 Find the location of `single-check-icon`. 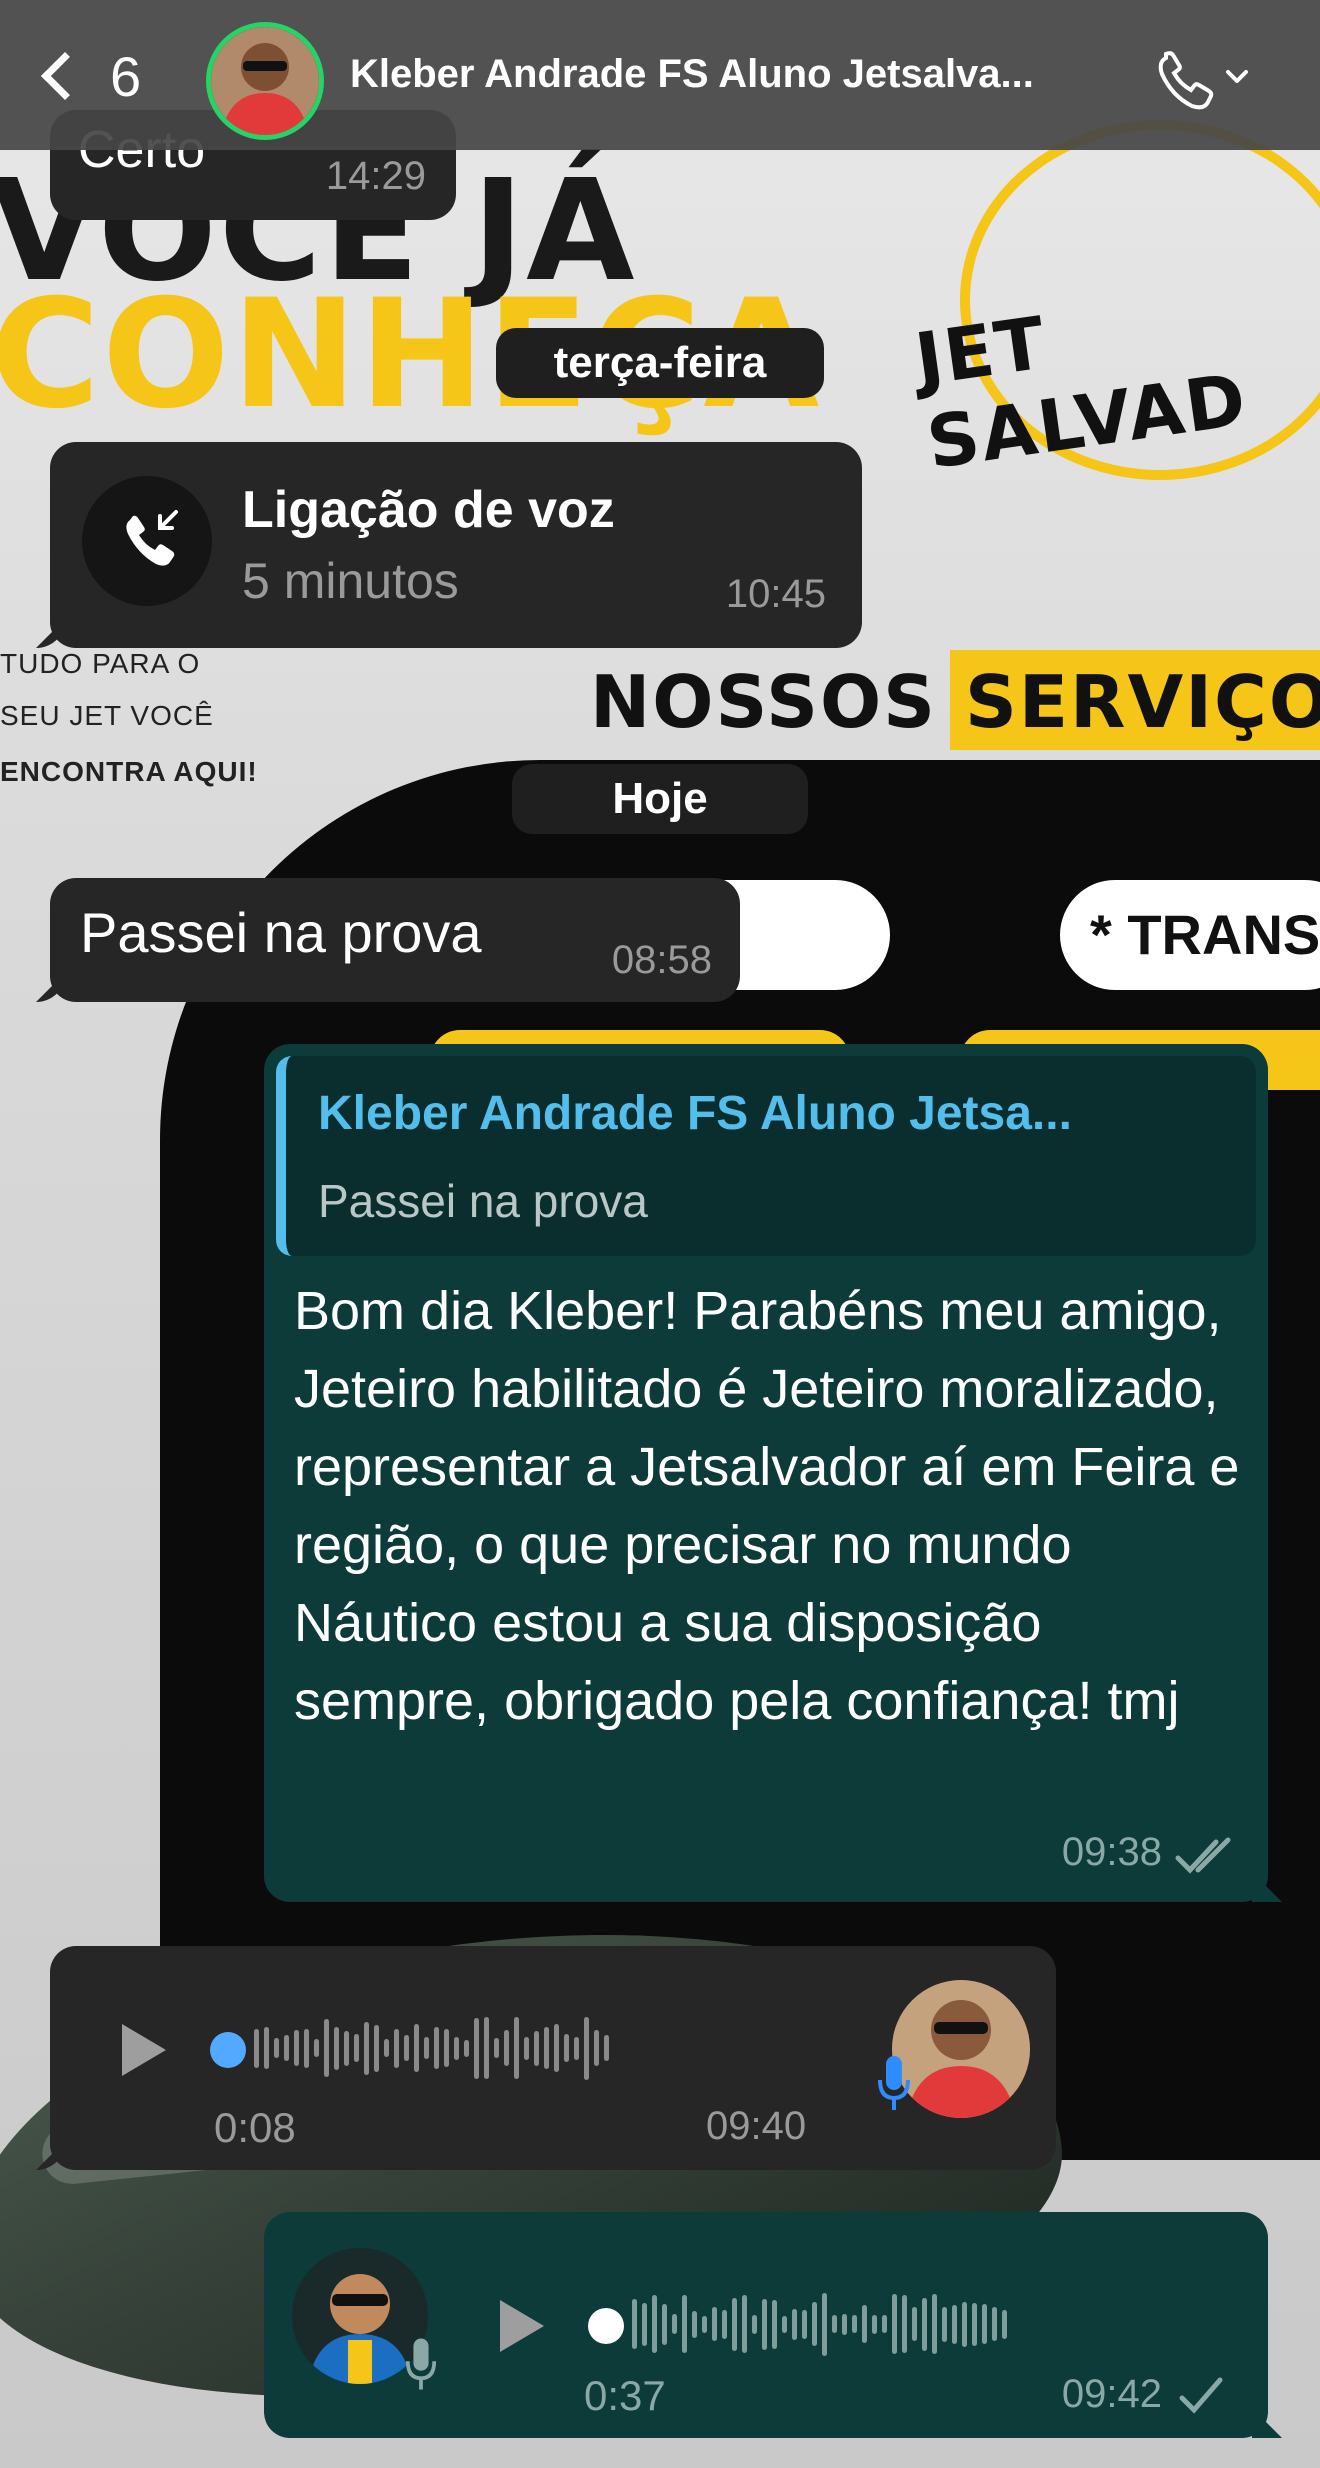

single-check-icon is located at coordinates (1201, 2398).